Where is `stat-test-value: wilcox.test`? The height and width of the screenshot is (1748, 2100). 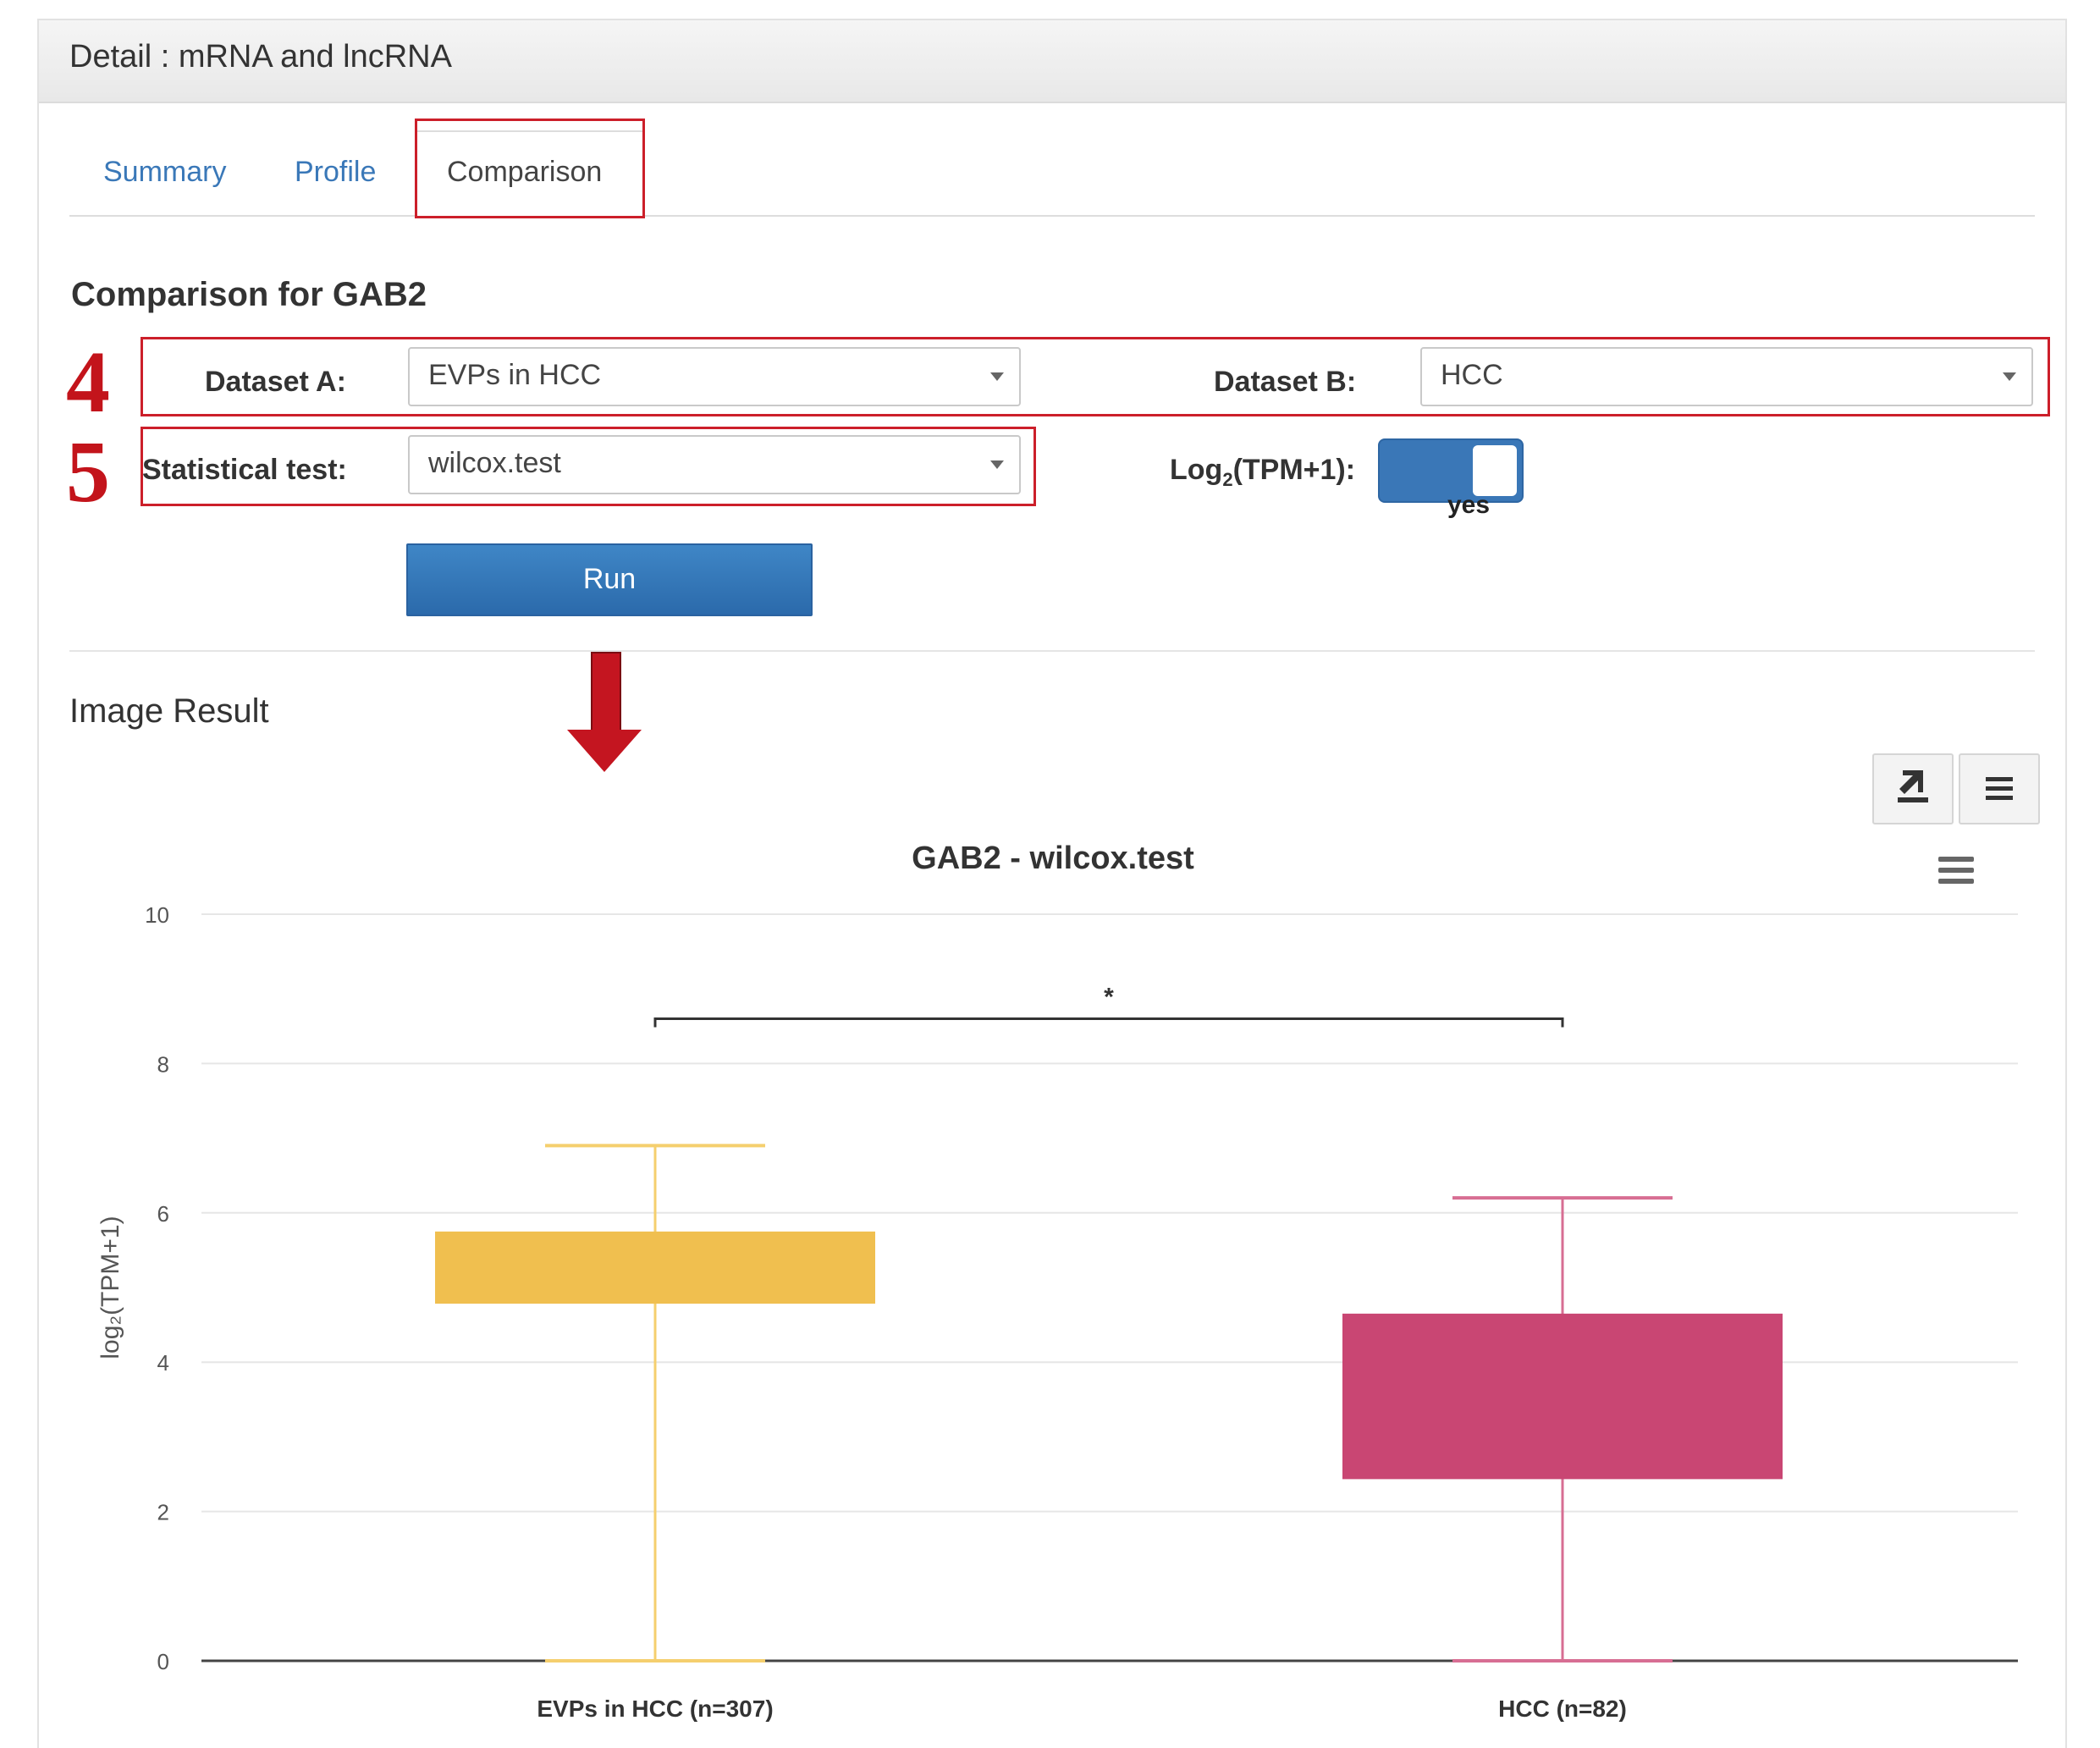 stat-test-value: wilcox.test is located at coordinates (495, 463).